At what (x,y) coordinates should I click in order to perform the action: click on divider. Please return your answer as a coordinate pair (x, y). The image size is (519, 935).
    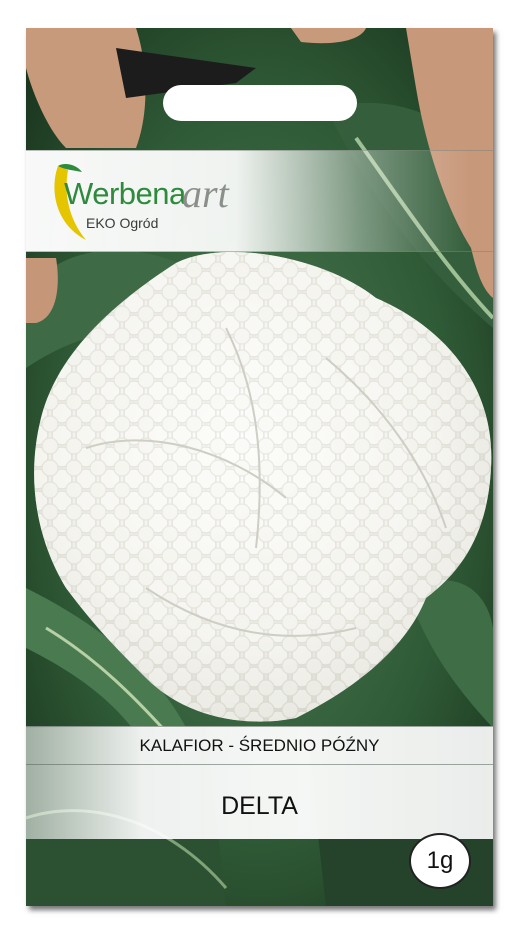
    Looking at the image, I should click on (259, 764).